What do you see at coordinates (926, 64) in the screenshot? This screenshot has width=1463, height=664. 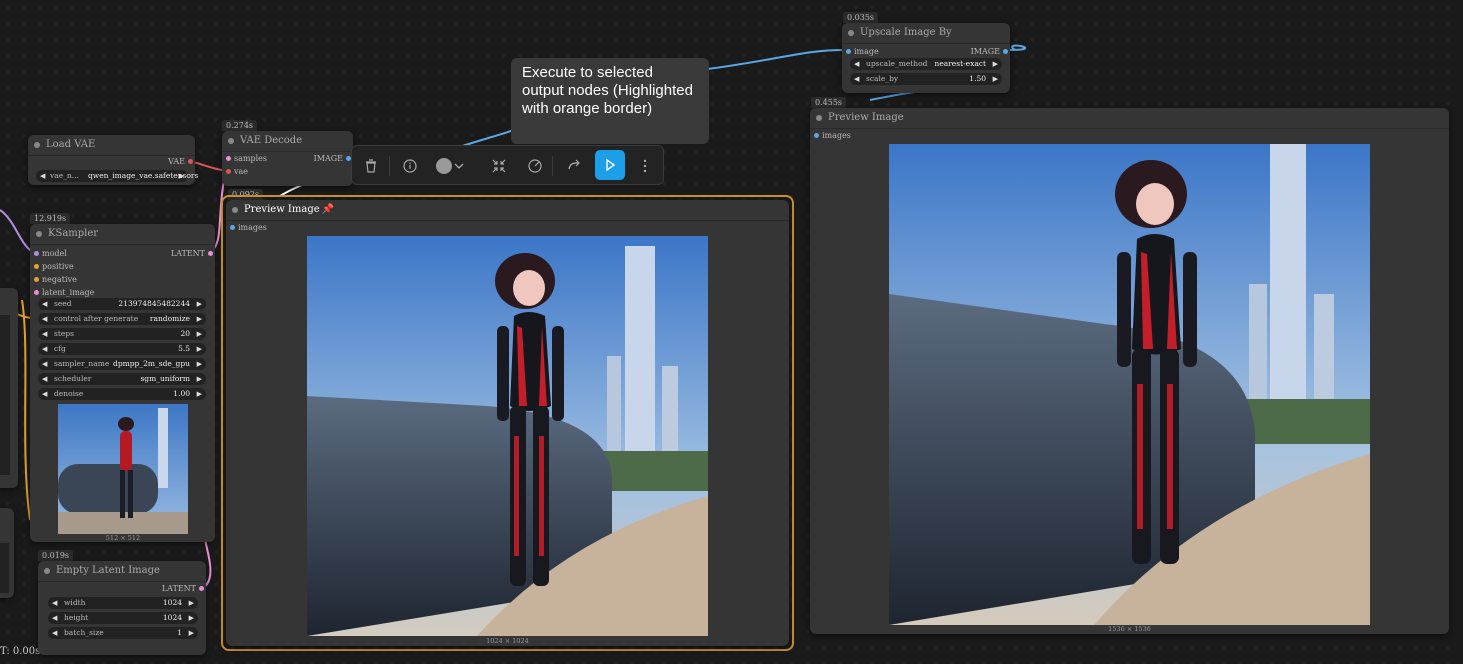 I see `upscale-method-widget: ◀ upscale_method nearest-exact ▶` at bounding box center [926, 64].